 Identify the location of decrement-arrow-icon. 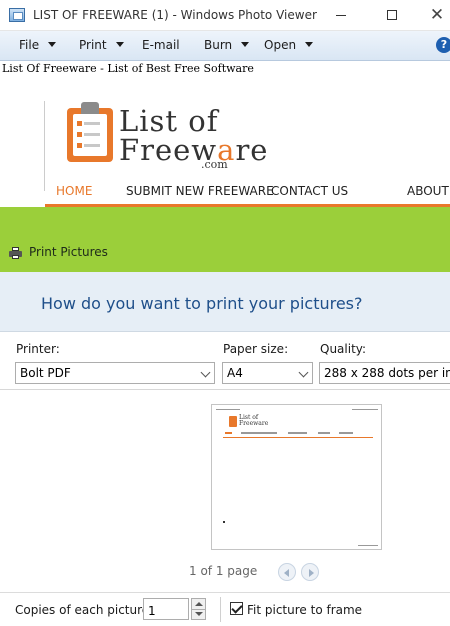
(199, 614).